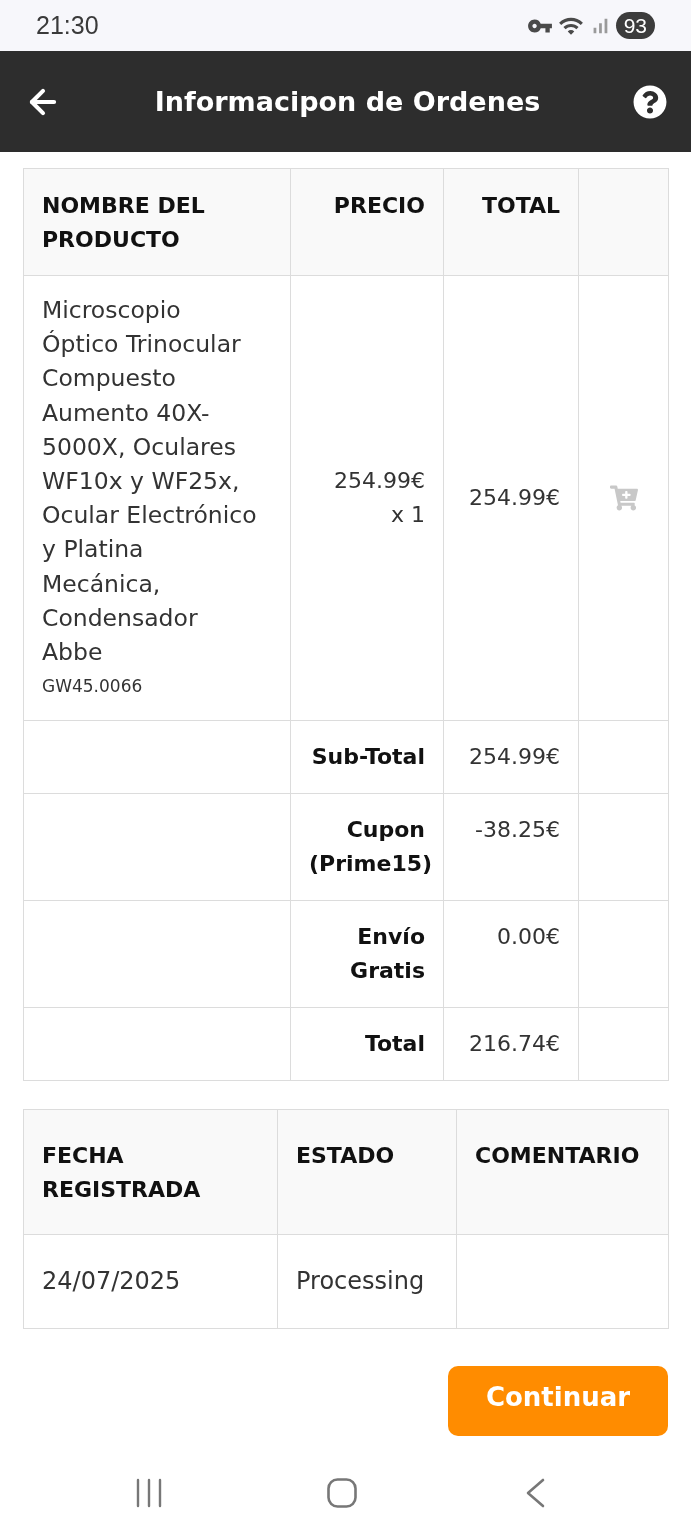  What do you see at coordinates (558, 1401) in the screenshot?
I see `continue-button: Continuar` at bounding box center [558, 1401].